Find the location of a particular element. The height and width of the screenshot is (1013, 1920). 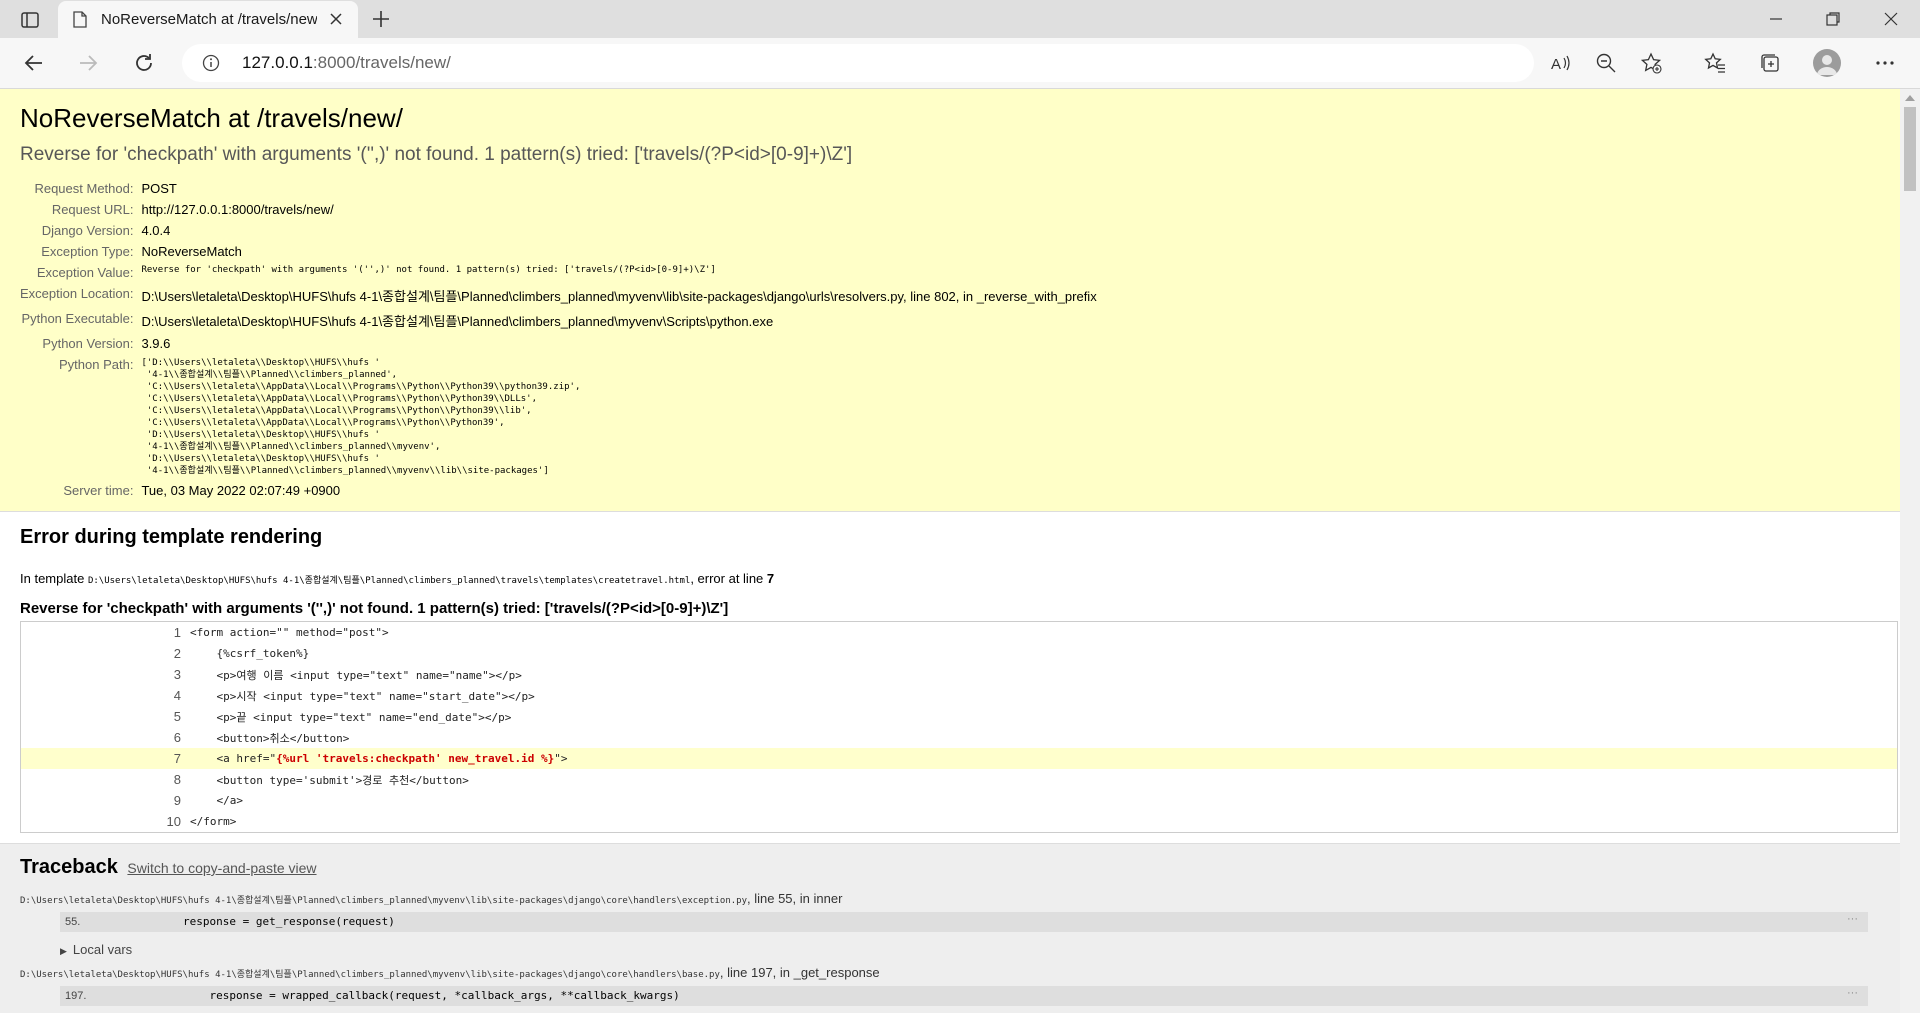

source-line: 8 <button type='submit'>경로 추천</button> is located at coordinates (959, 779).